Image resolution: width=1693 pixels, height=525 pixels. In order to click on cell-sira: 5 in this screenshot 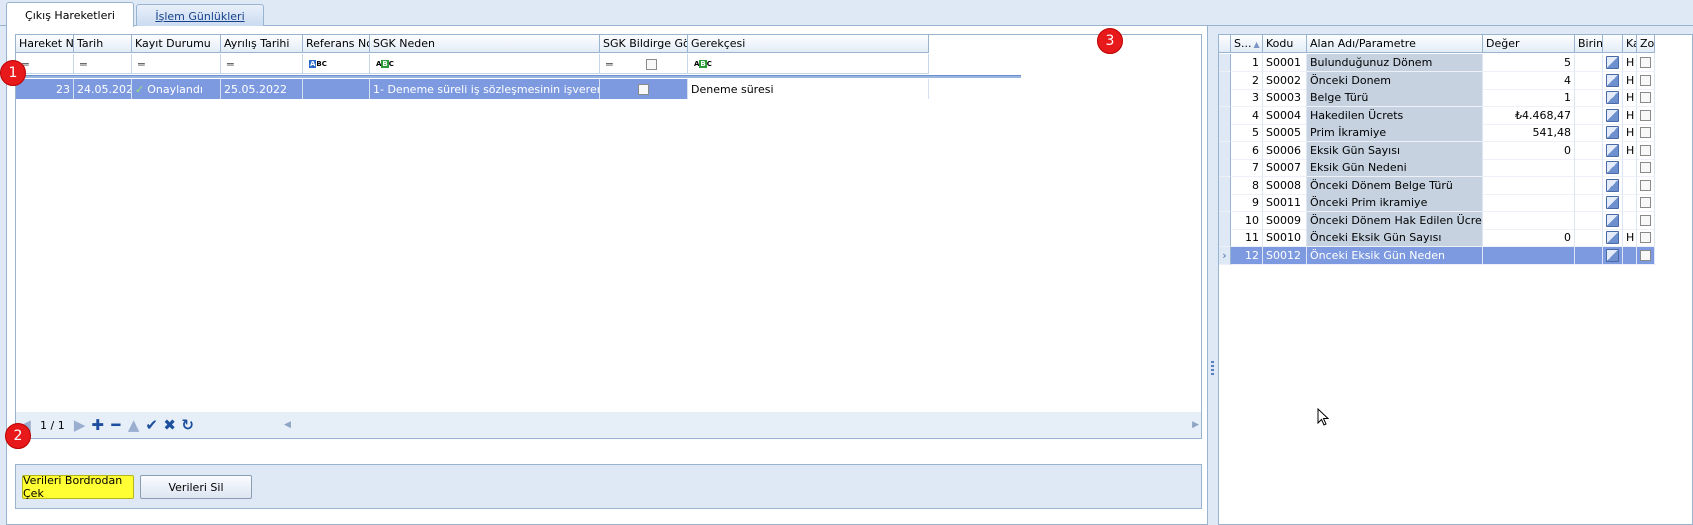, I will do `click(1247, 133)`.